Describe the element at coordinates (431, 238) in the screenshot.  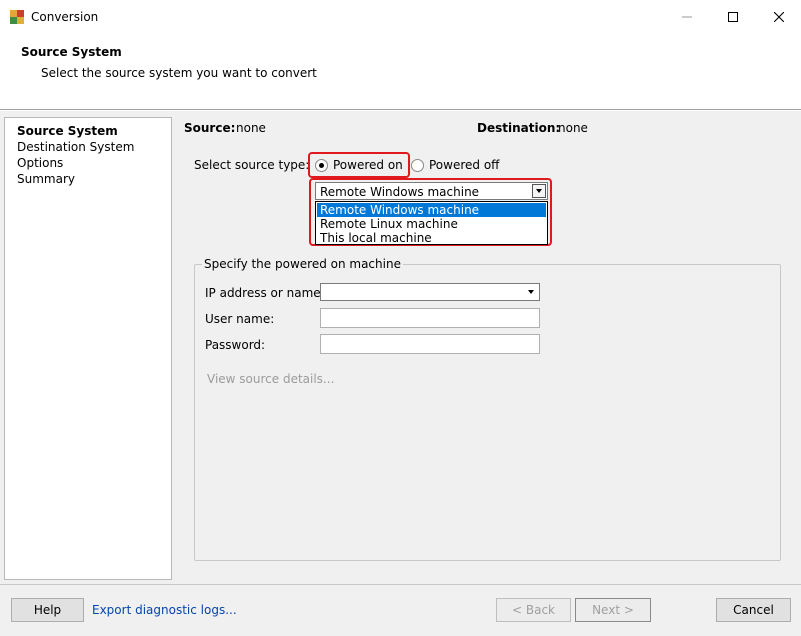
I see `option-local-machine: This local machine` at that location.